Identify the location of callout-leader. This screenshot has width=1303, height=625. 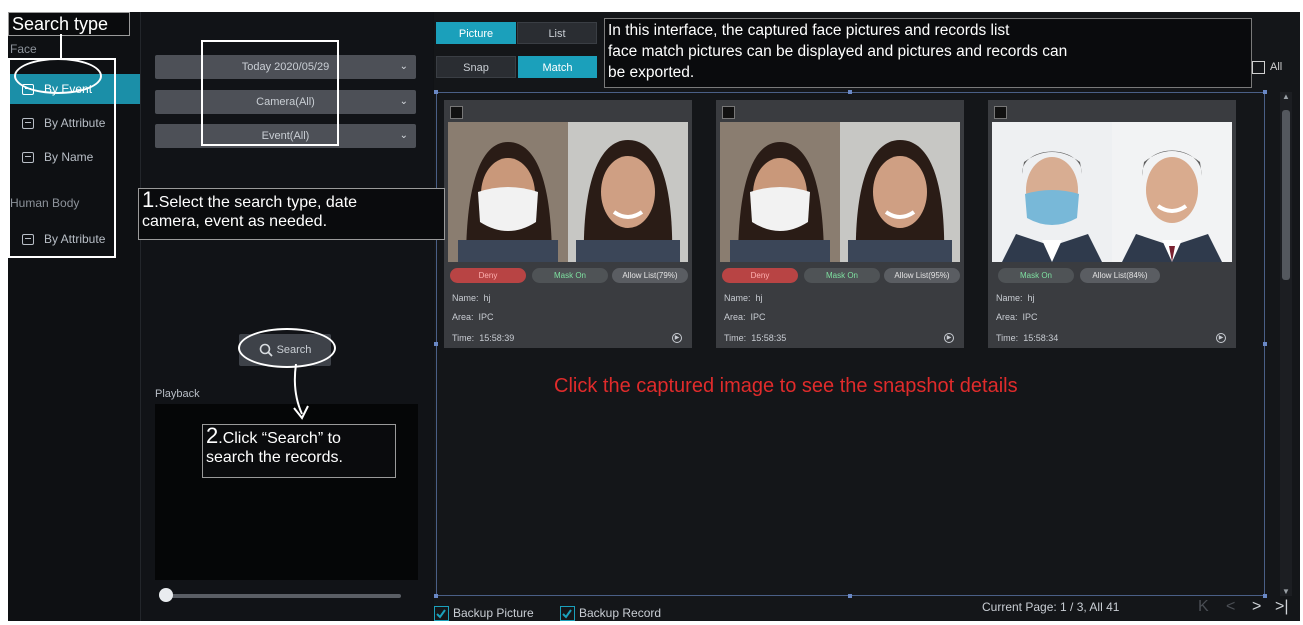
(61, 46).